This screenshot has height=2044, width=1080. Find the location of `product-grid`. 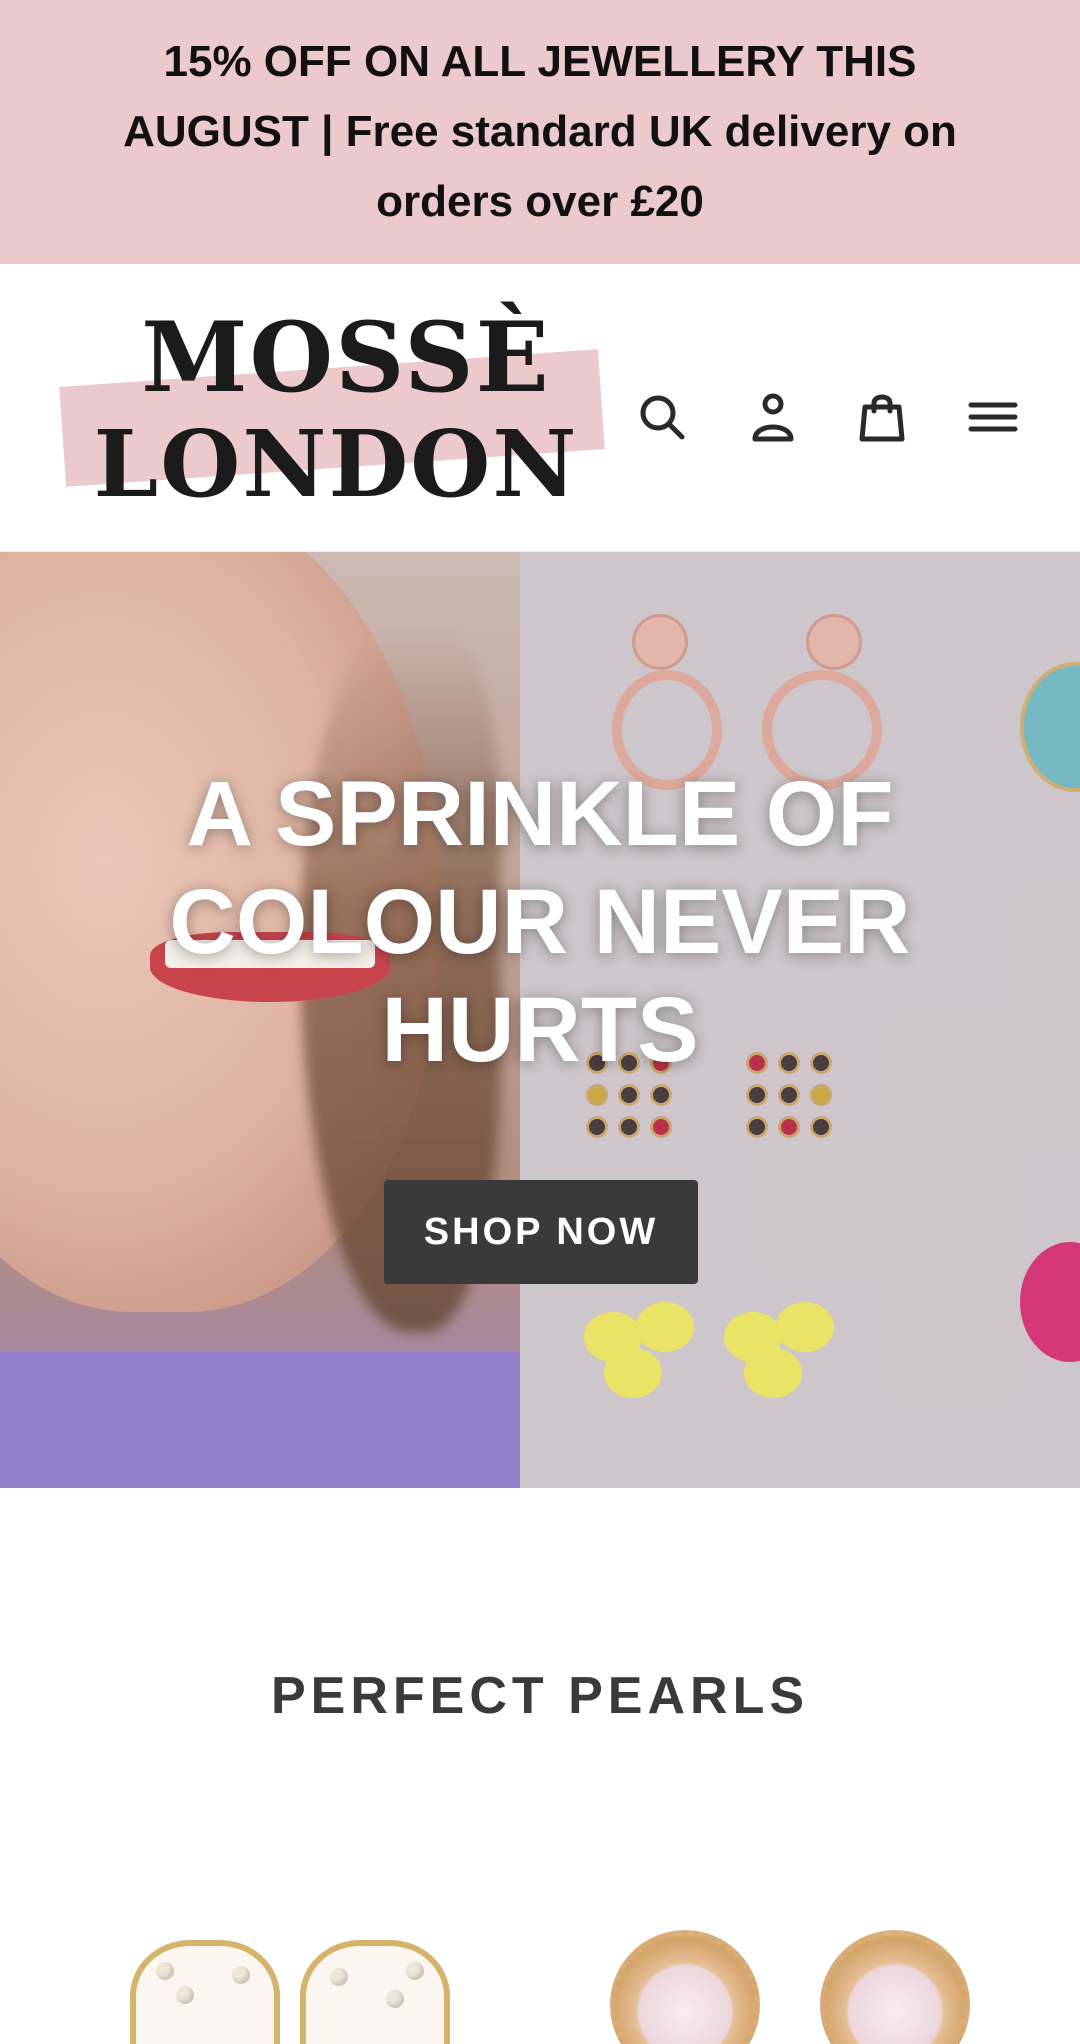

product-grid is located at coordinates (540, 1962).